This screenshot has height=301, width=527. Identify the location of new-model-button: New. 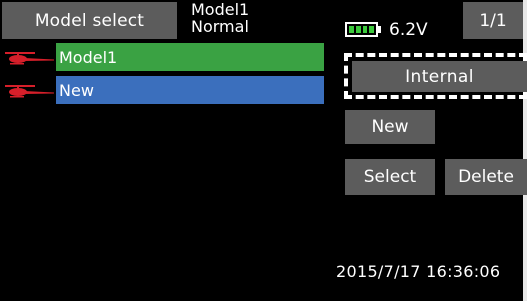
(390, 127).